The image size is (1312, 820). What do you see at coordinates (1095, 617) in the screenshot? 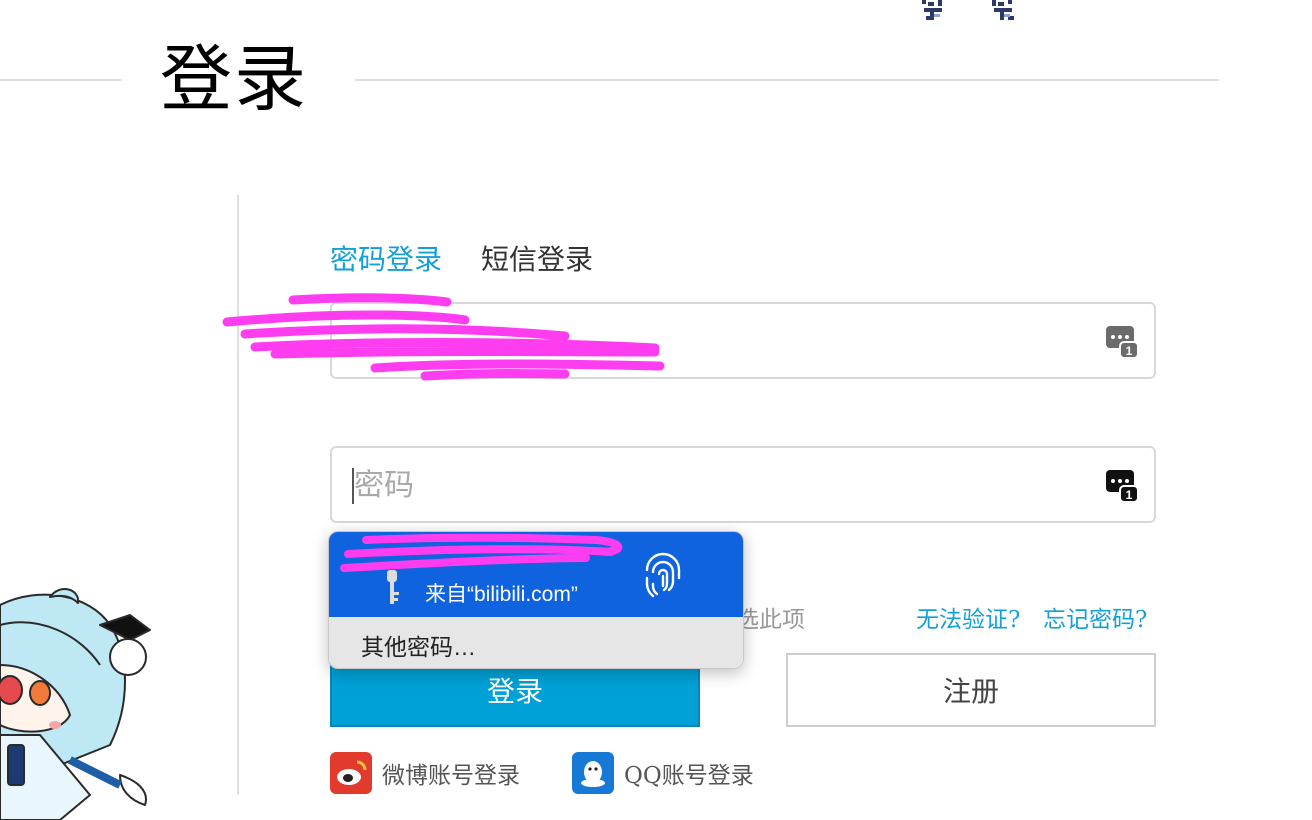
I see `forgot-password-link: 忘记密码?` at bounding box center [1095, 617].